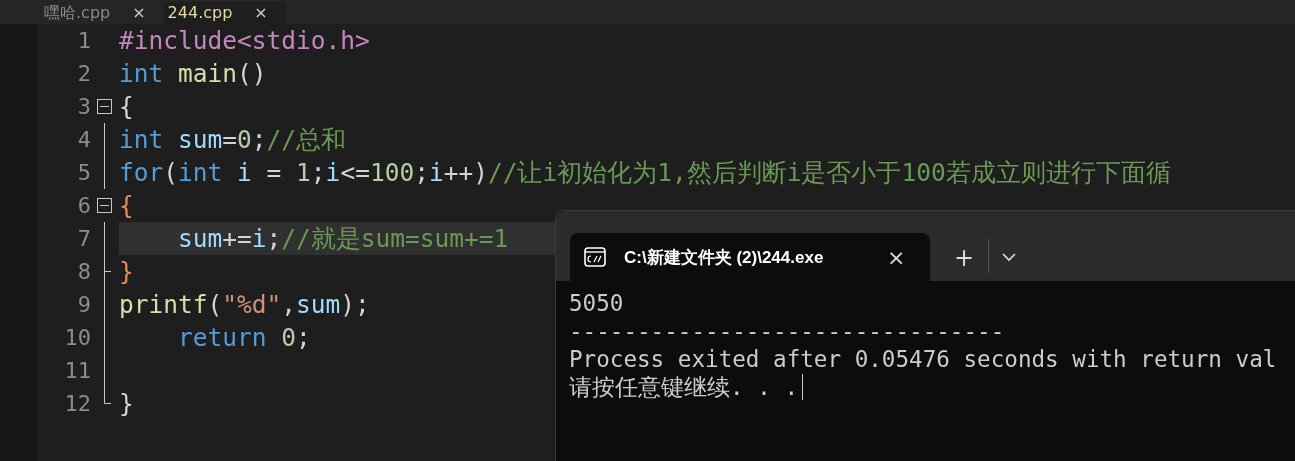 The image size is (1295, 461). What do you see at coordinates (77, 337) in the screenshot?
I see `line-number: 10` at bounding box center [77, 337].